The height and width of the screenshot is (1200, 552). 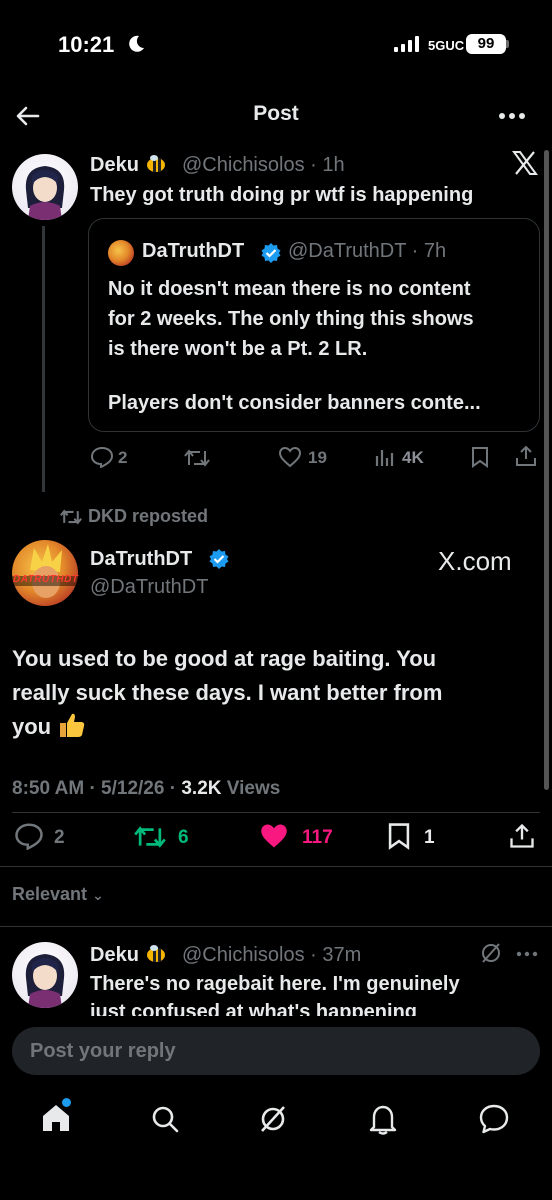 I want to click on quote-author-name: DaTruthDT, so click(x=193, y=251).